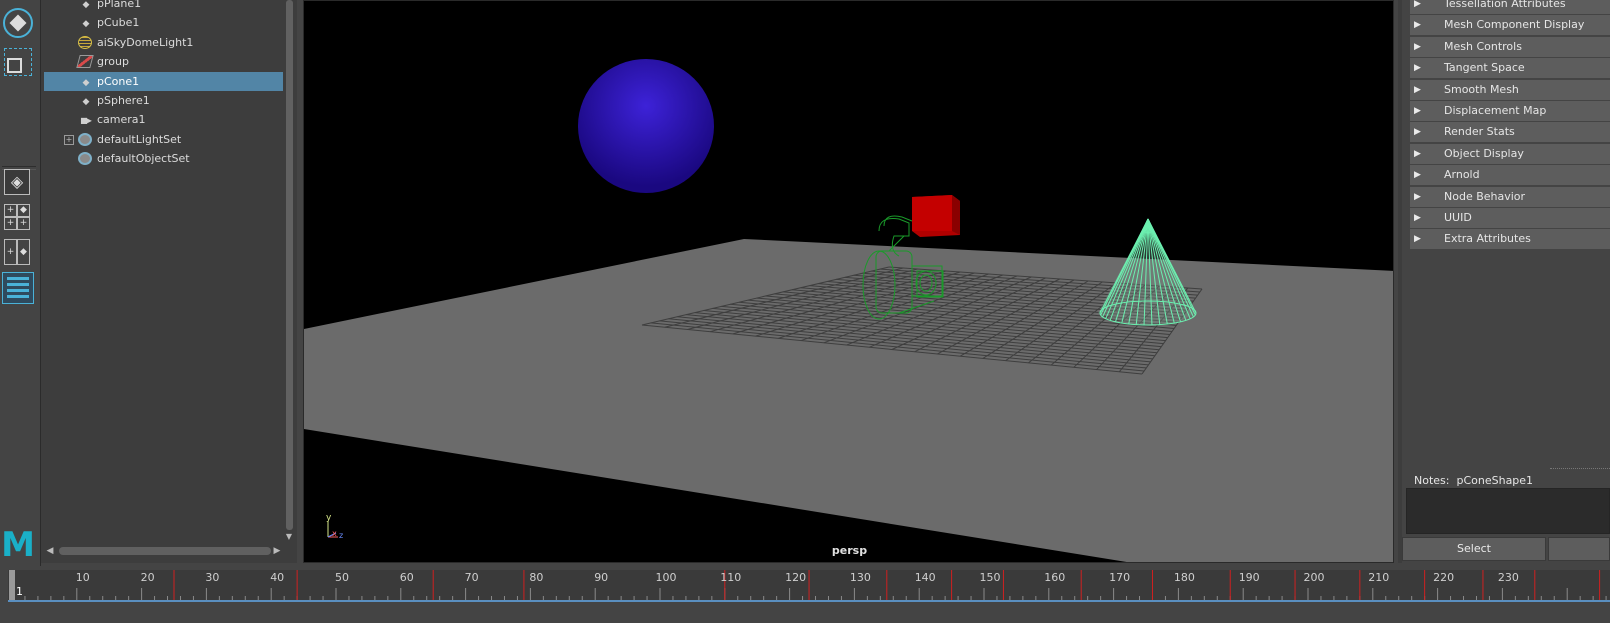  I want to click on time-label: 10, so click(82, 577).